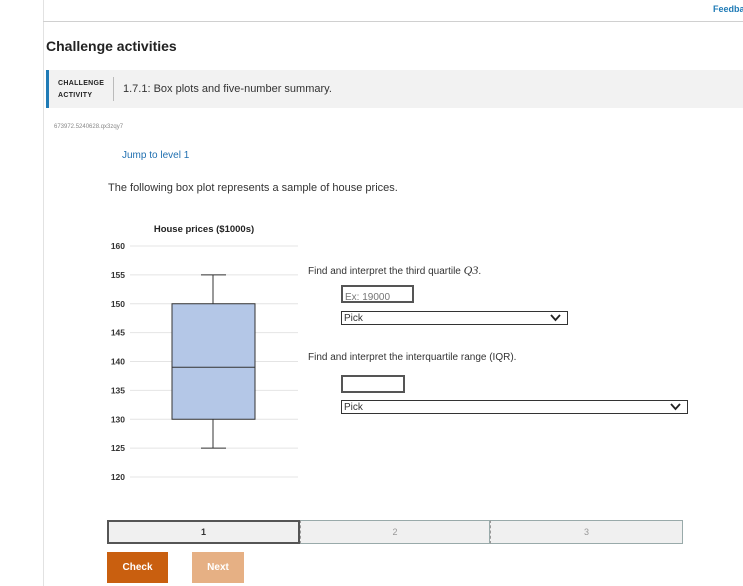  What do you see at coordinates (43, 293) in the screenshot?
I see `left-divider` at bounding box center [43, 293].